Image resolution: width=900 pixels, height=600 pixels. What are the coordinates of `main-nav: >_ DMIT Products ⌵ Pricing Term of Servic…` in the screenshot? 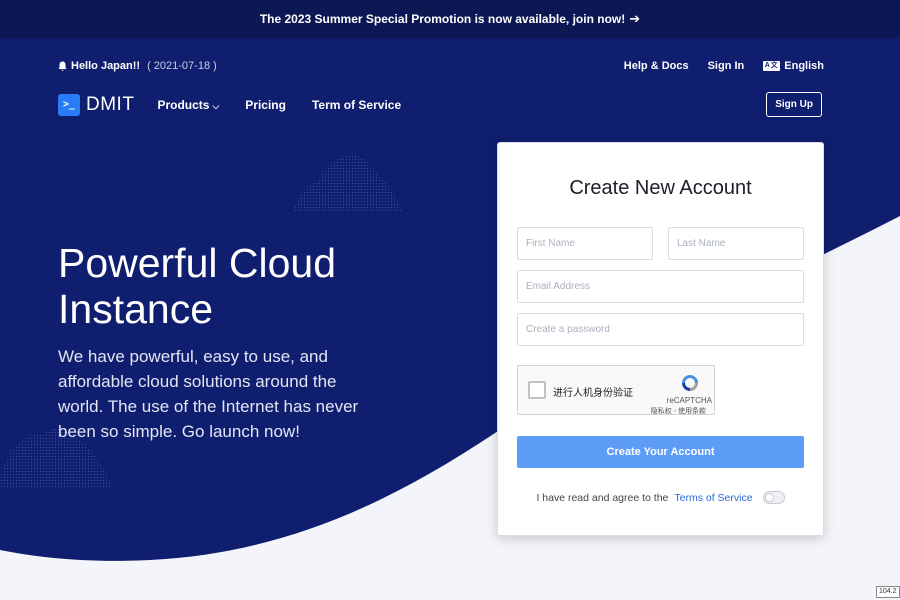 It's located at (440, 104).